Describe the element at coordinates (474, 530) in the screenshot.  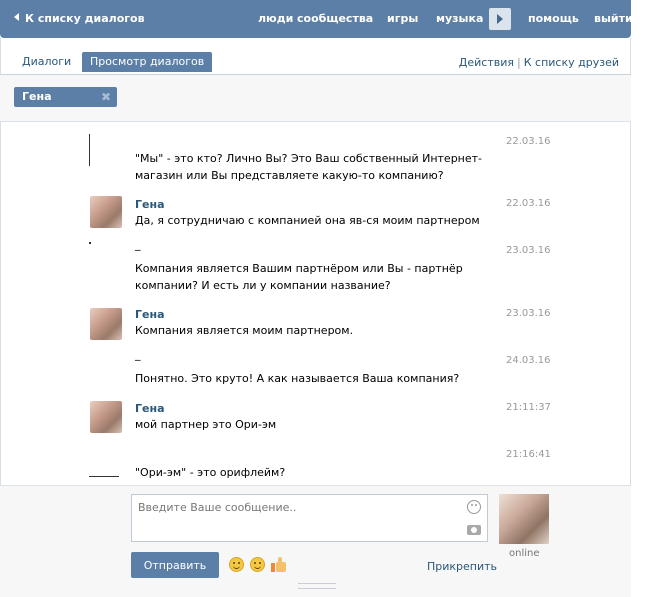
I see `camera-icon` at that location.